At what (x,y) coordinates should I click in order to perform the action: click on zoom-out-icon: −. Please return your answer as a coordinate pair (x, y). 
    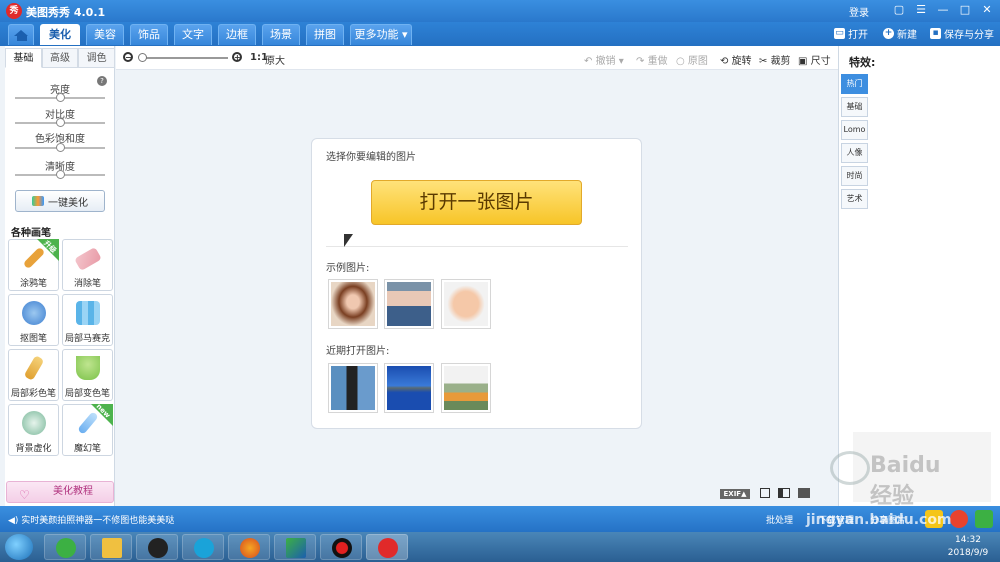
    Looking at the image, I should click on (128, 57).